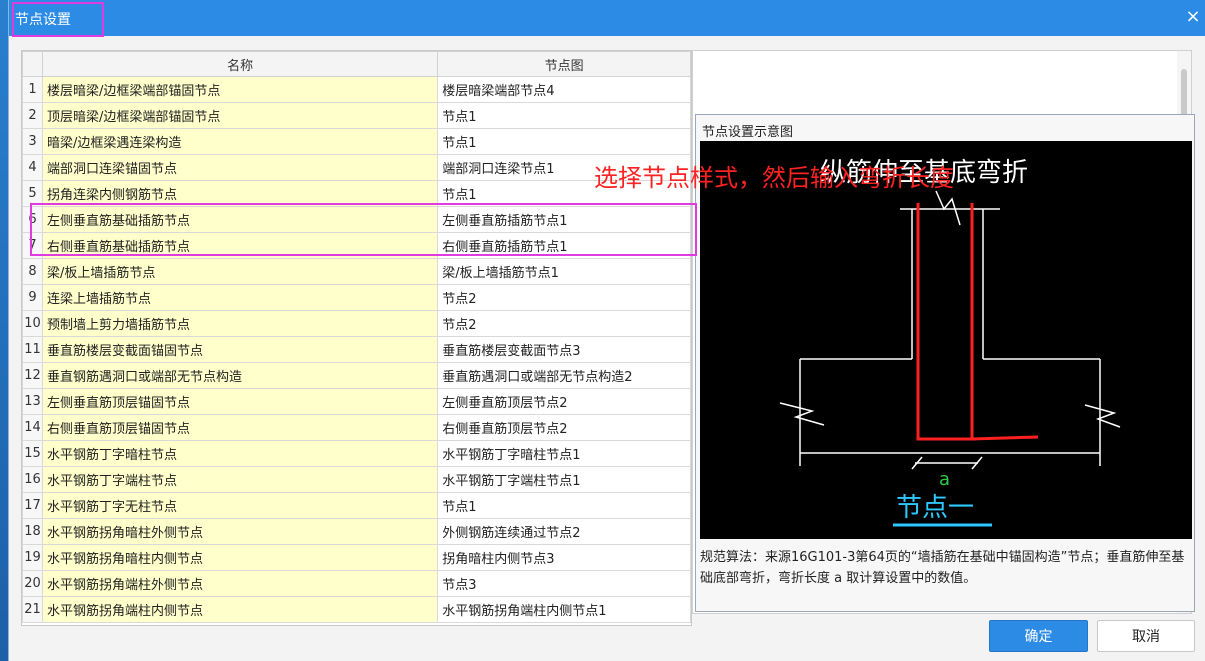 This screenshot has width=1205, height=661. I want to click on node-diagram-cell: 左侧垂直筋插筋节点1, so click(564, 219).